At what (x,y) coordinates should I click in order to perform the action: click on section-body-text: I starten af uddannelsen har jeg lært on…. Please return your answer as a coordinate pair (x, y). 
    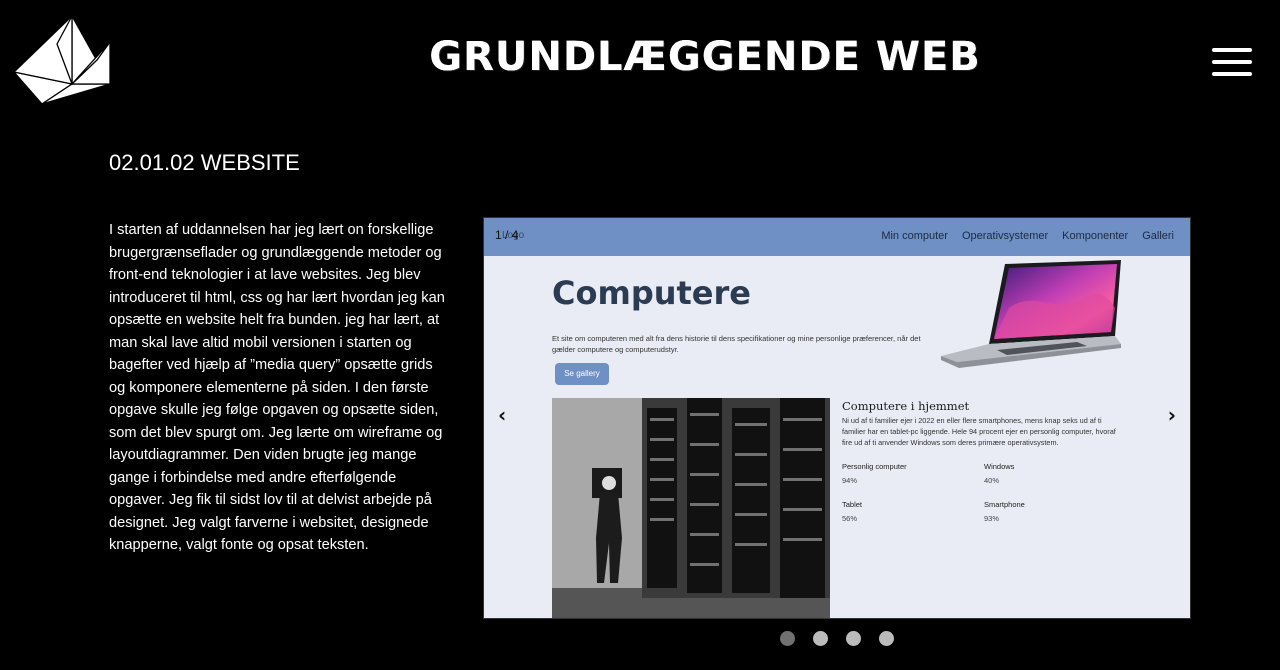
    Looking at the image, I should click on (277, 387).